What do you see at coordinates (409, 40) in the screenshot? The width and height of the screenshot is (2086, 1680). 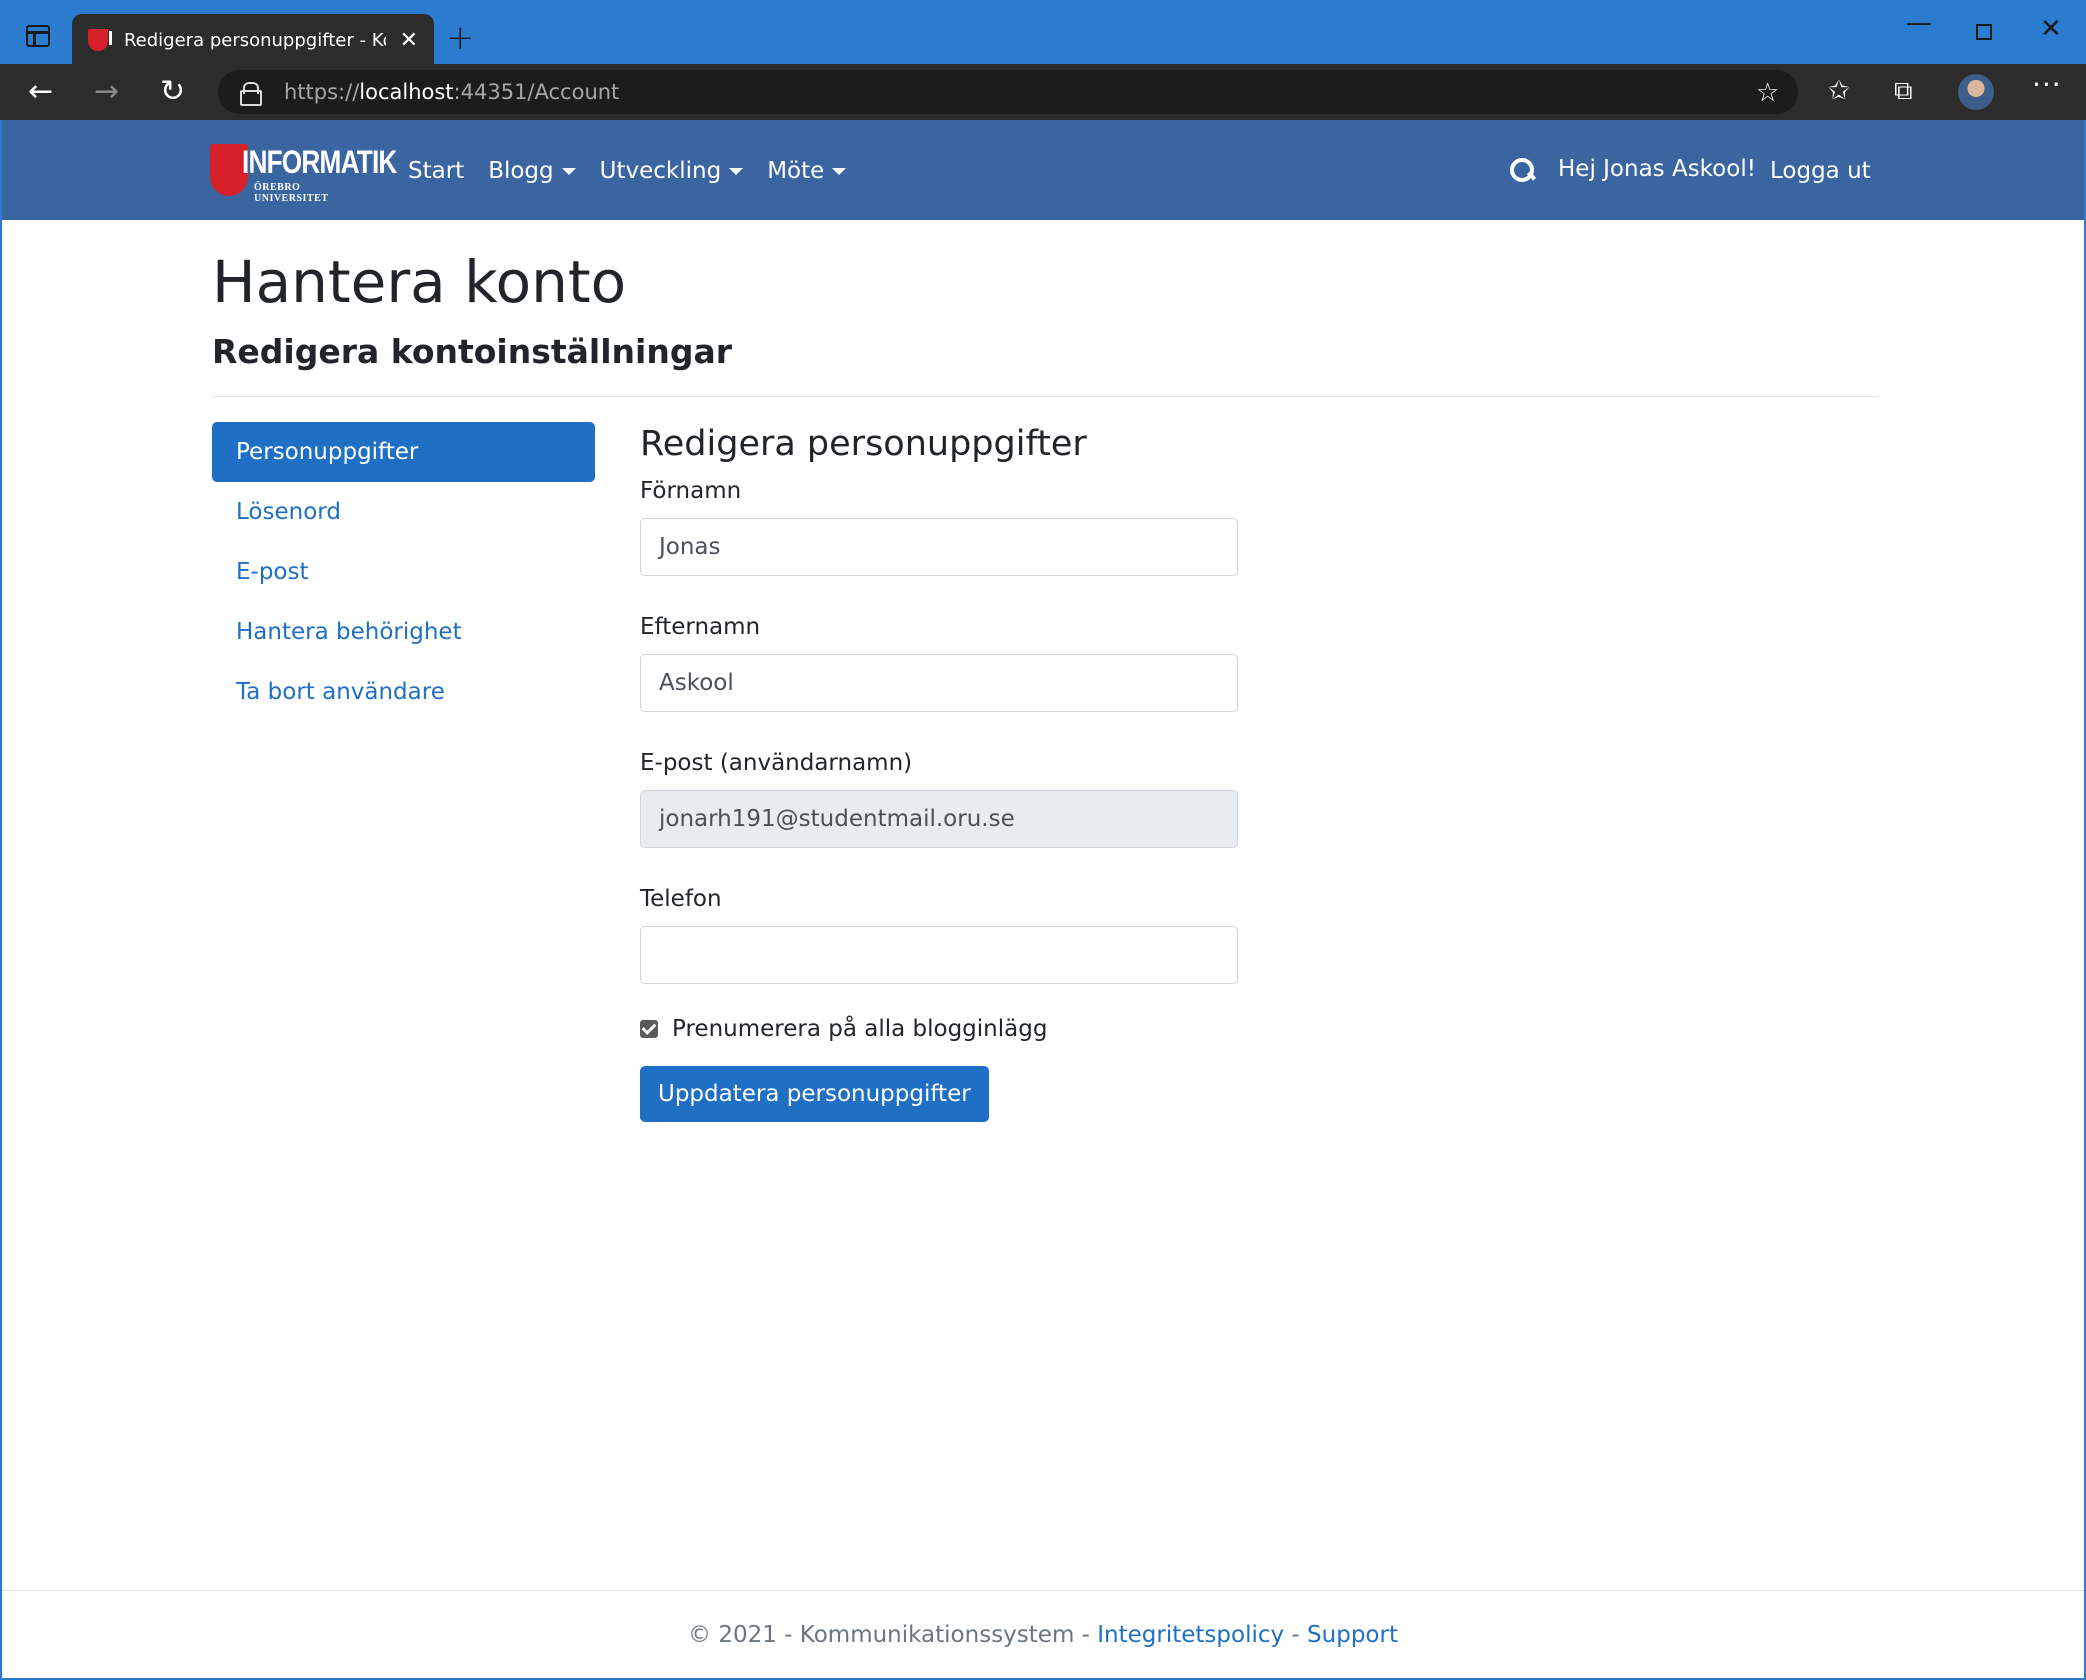 I see `tab-close-icon: ✕` at bounding box center [409, 40].